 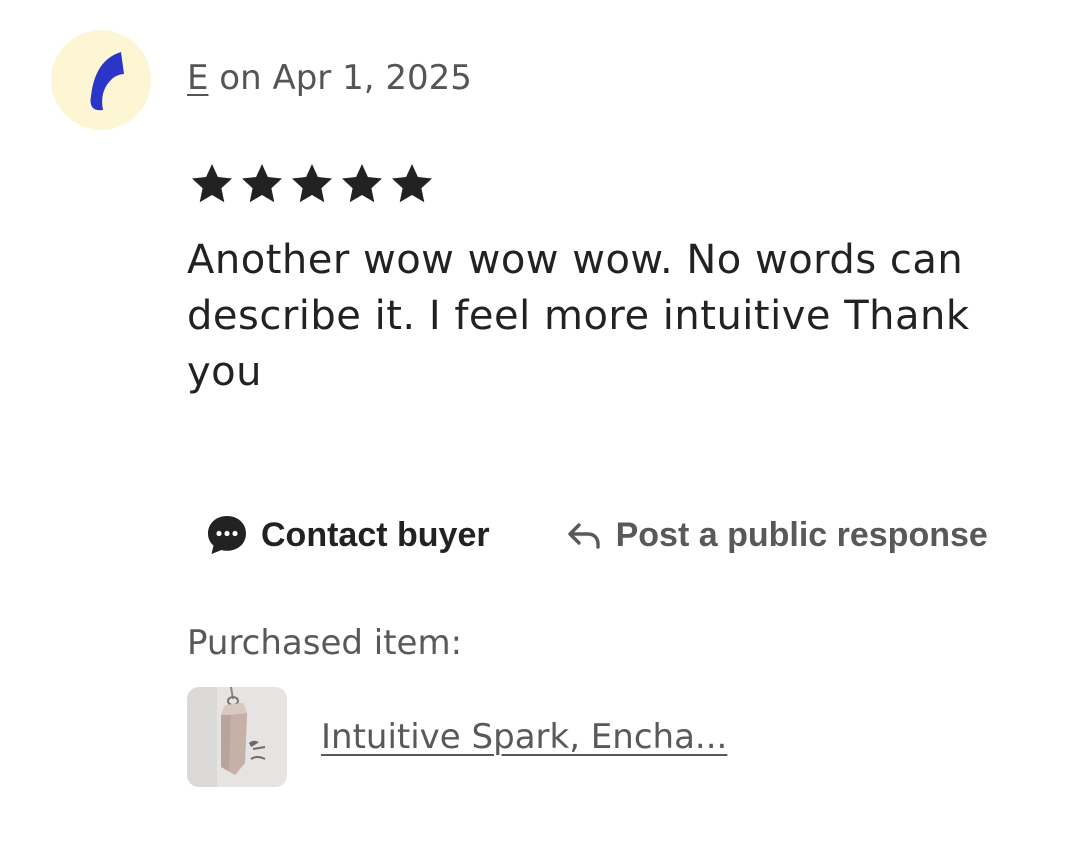 I want to click on crystal-pendant-image, so click(x=237, y=737).